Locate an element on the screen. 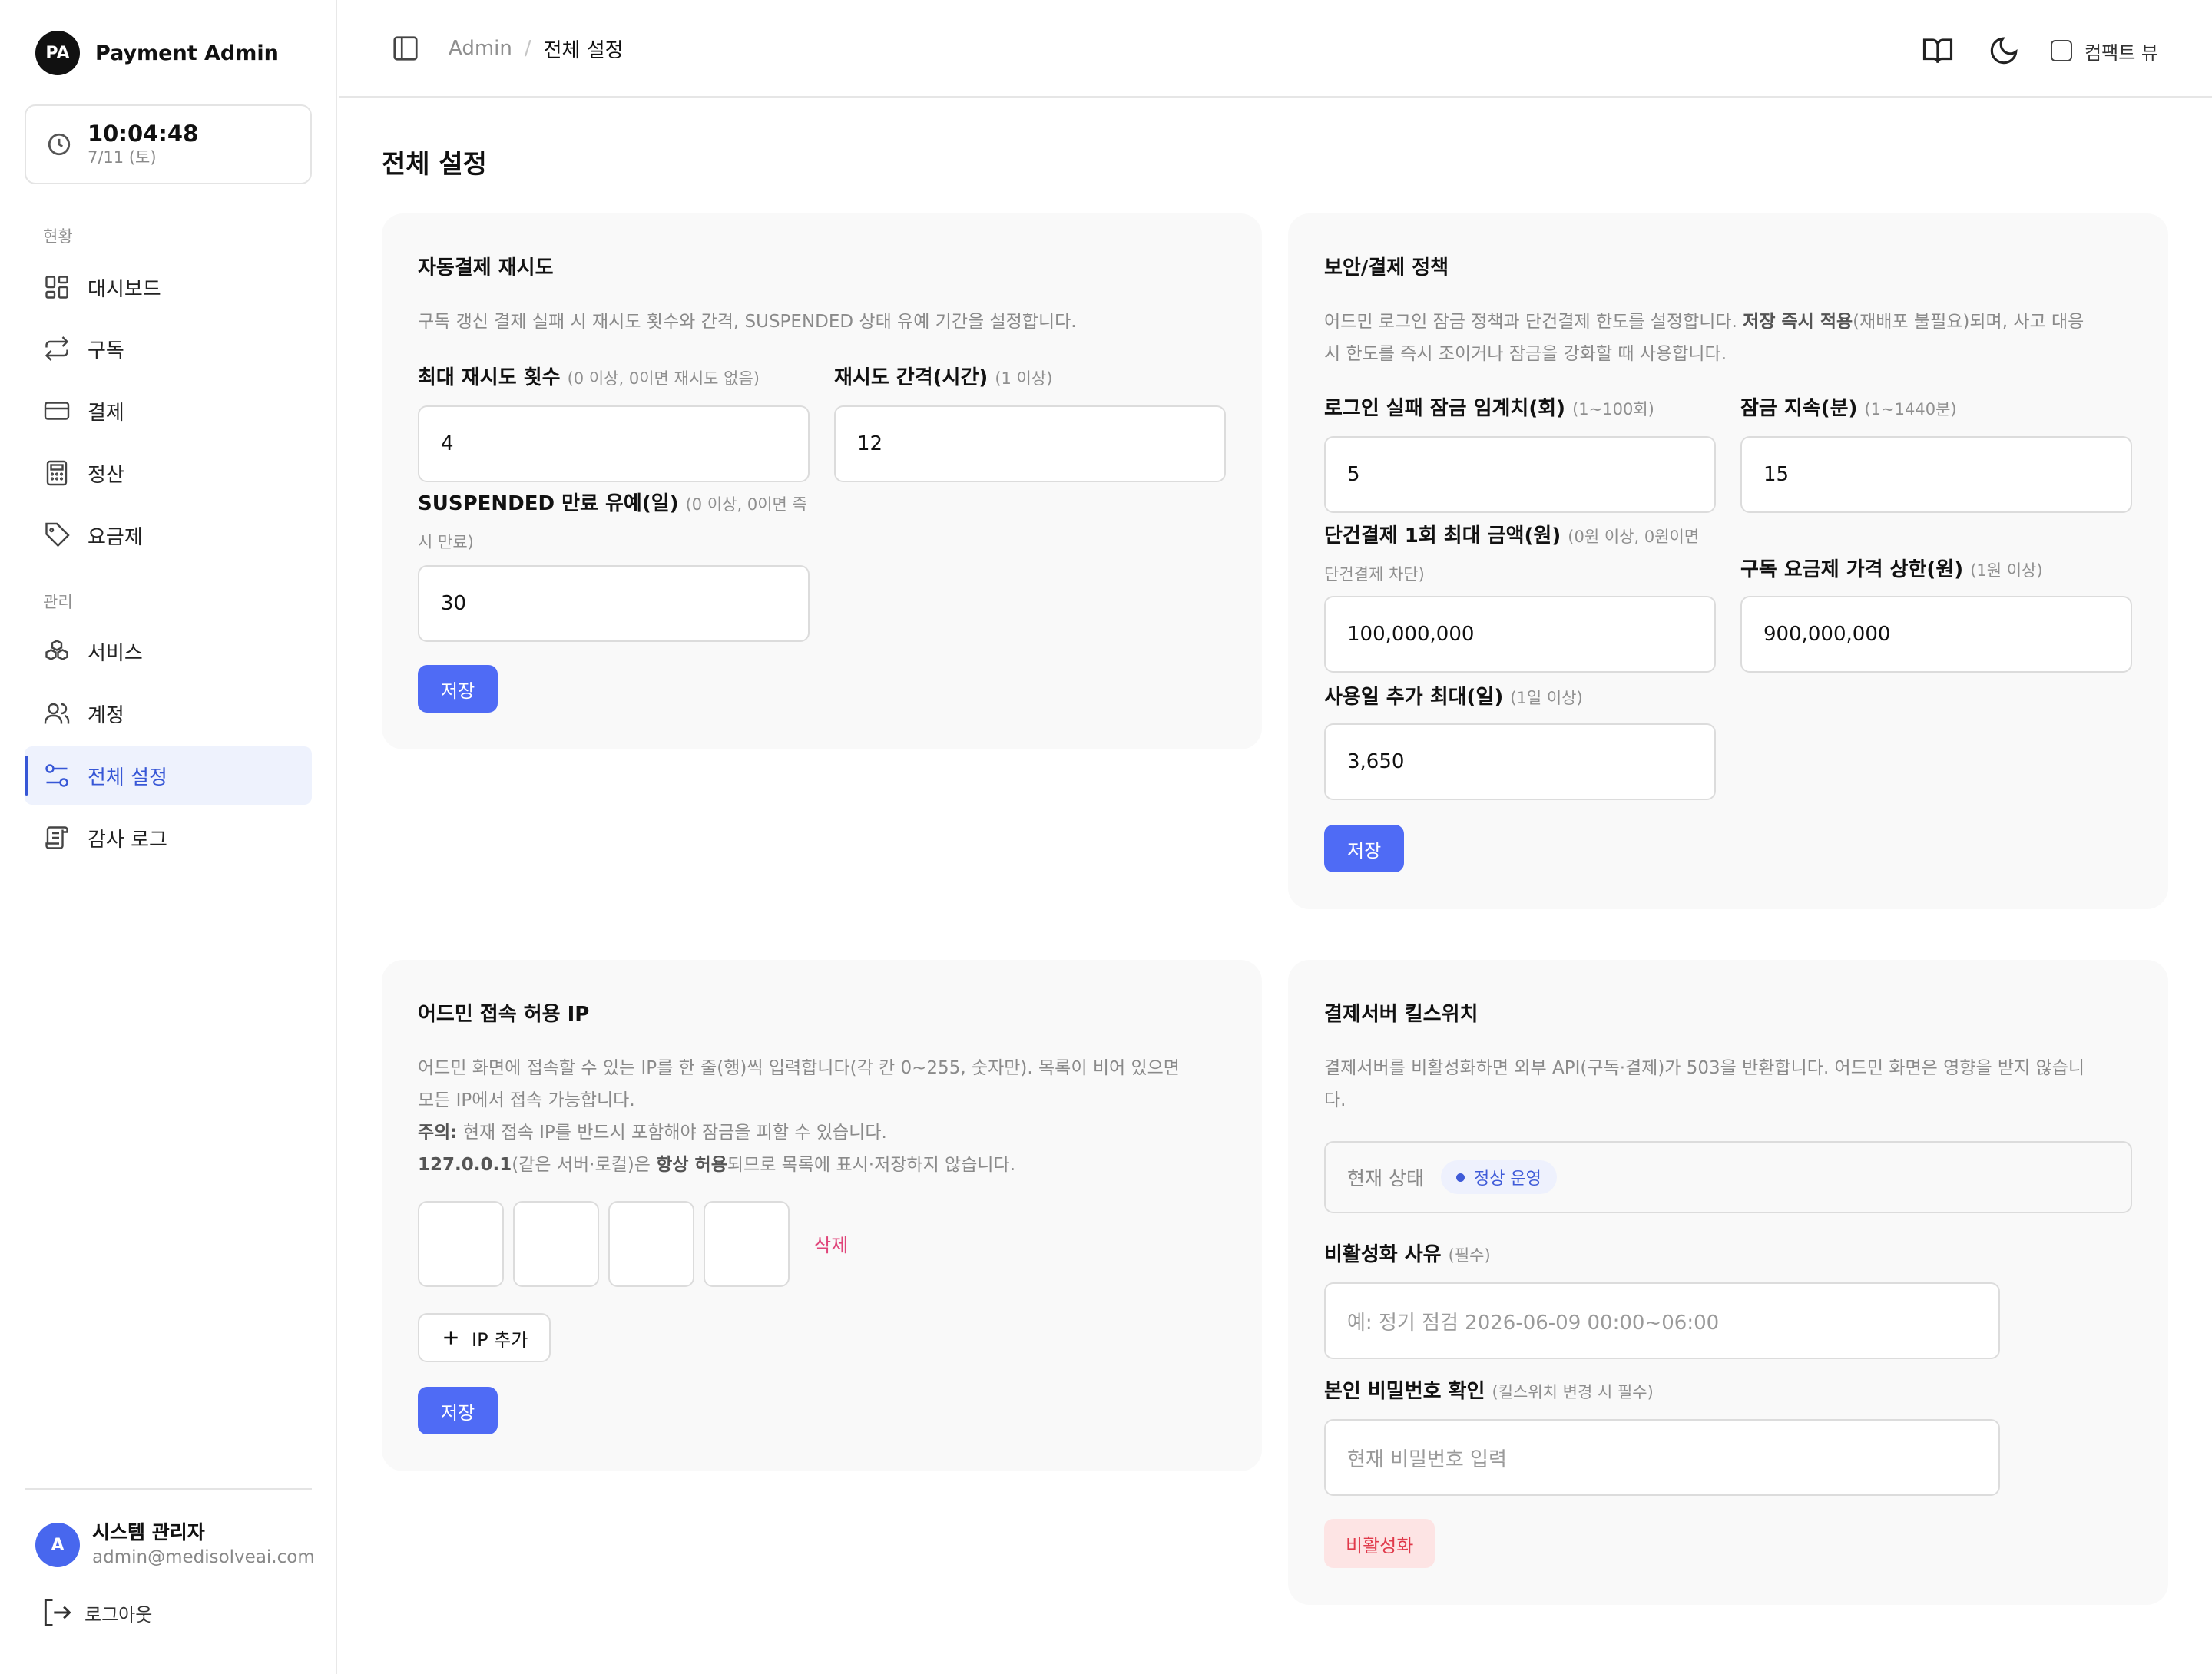 Image resolution: width=2212 pixels, height=1674 pixels. sidebar-item-label: 계정 is located at coordinates (106, 715).